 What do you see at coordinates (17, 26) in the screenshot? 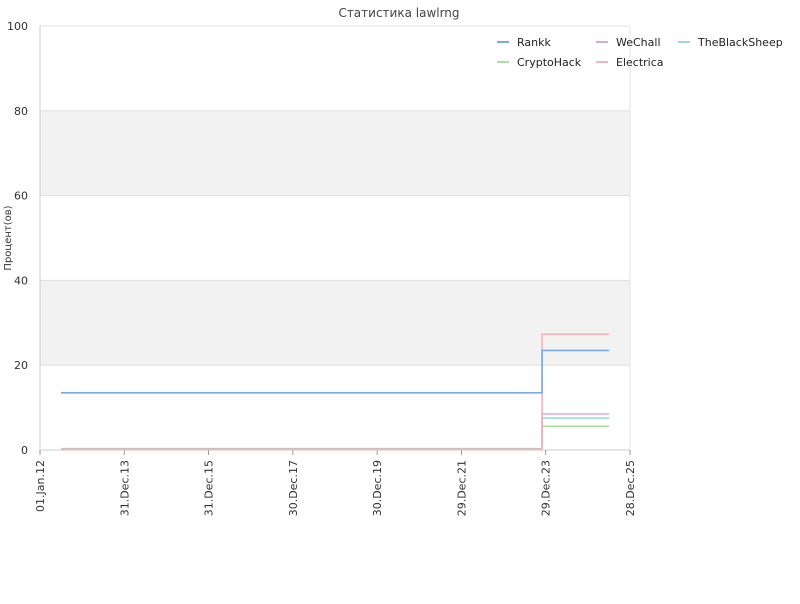
I see `y-tick-label: 100` at bounding box center [17, 26].